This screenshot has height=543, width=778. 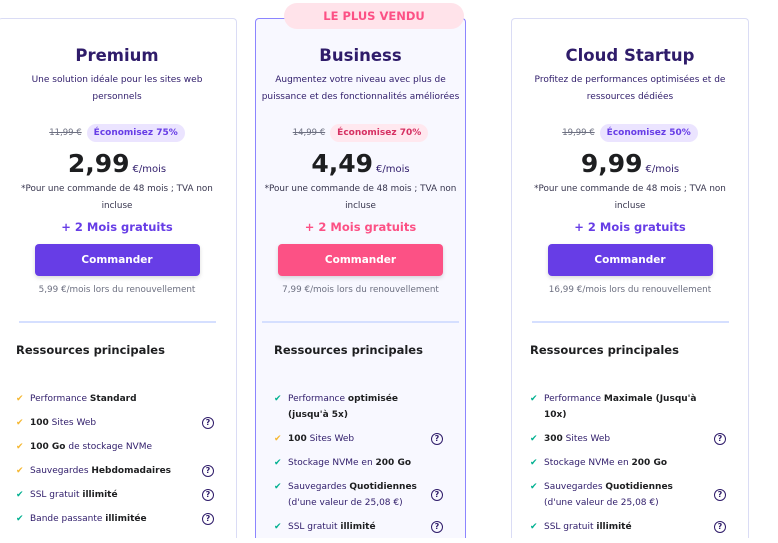 I want to click on price: 9,99 €/mois, so click(x=630, y=165).